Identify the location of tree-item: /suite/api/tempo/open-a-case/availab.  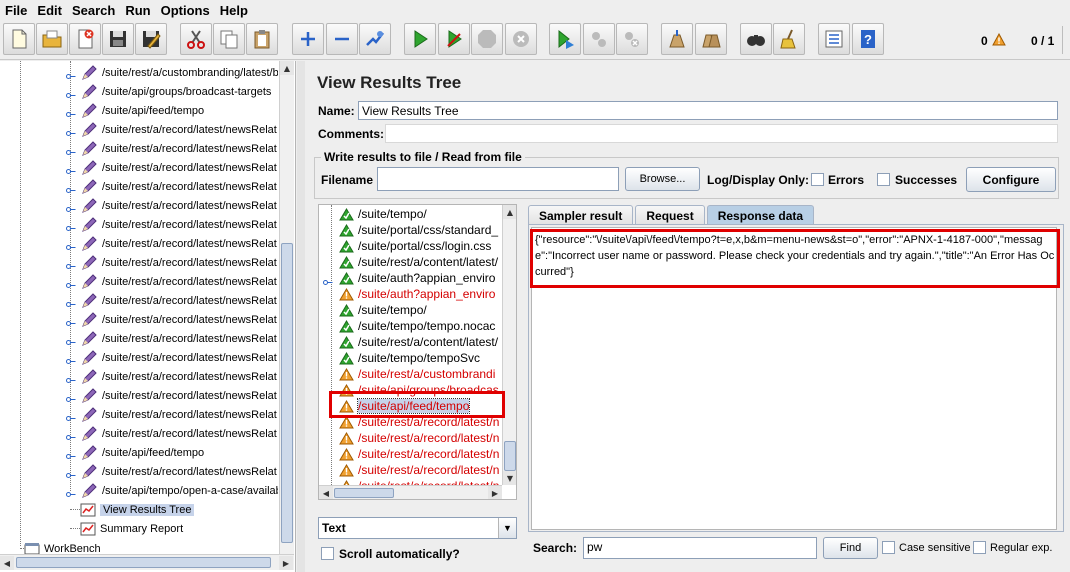
(179, 490).